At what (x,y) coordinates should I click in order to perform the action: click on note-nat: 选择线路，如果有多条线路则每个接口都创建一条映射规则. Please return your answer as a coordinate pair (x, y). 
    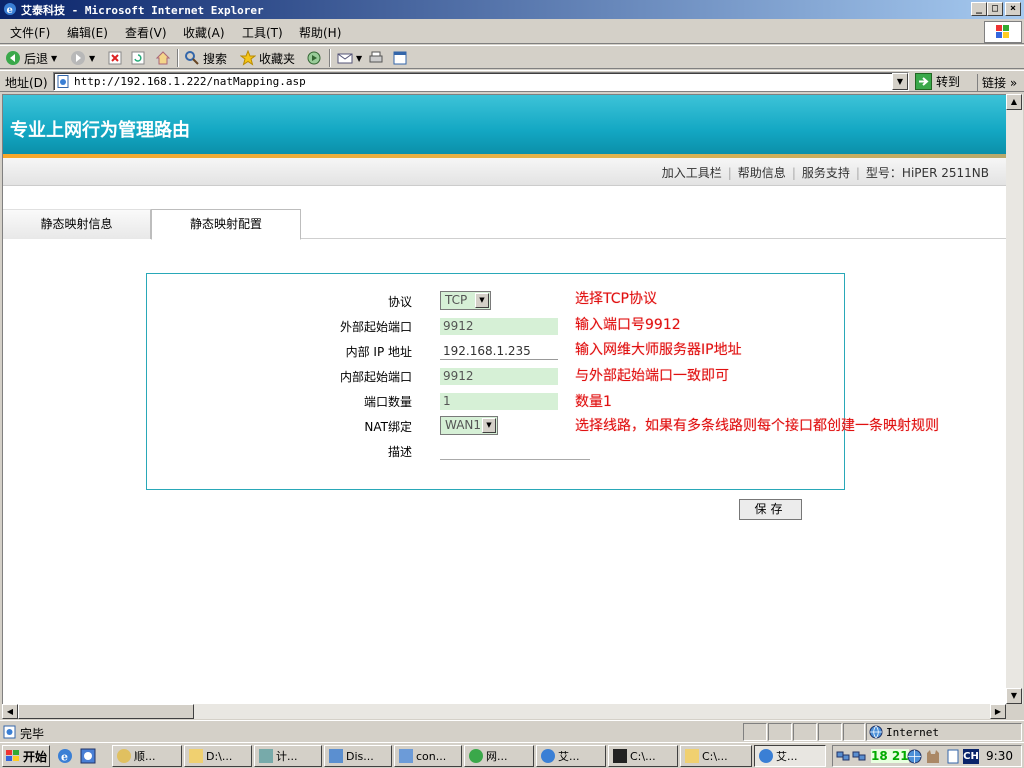
    Looking at the image, I should click on (757, 426).